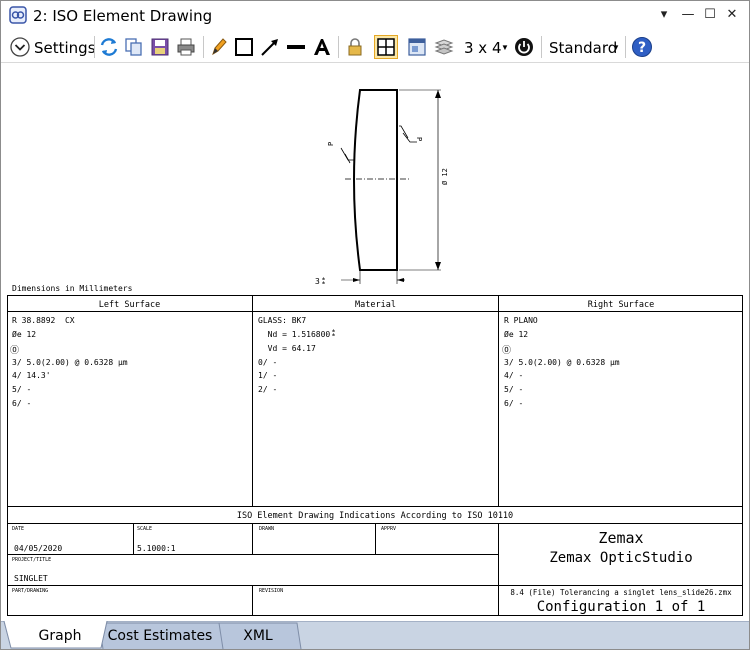 The image size is (750, 650). I want to click on product-name: Zemax OpticStudio, so click(621, 558).